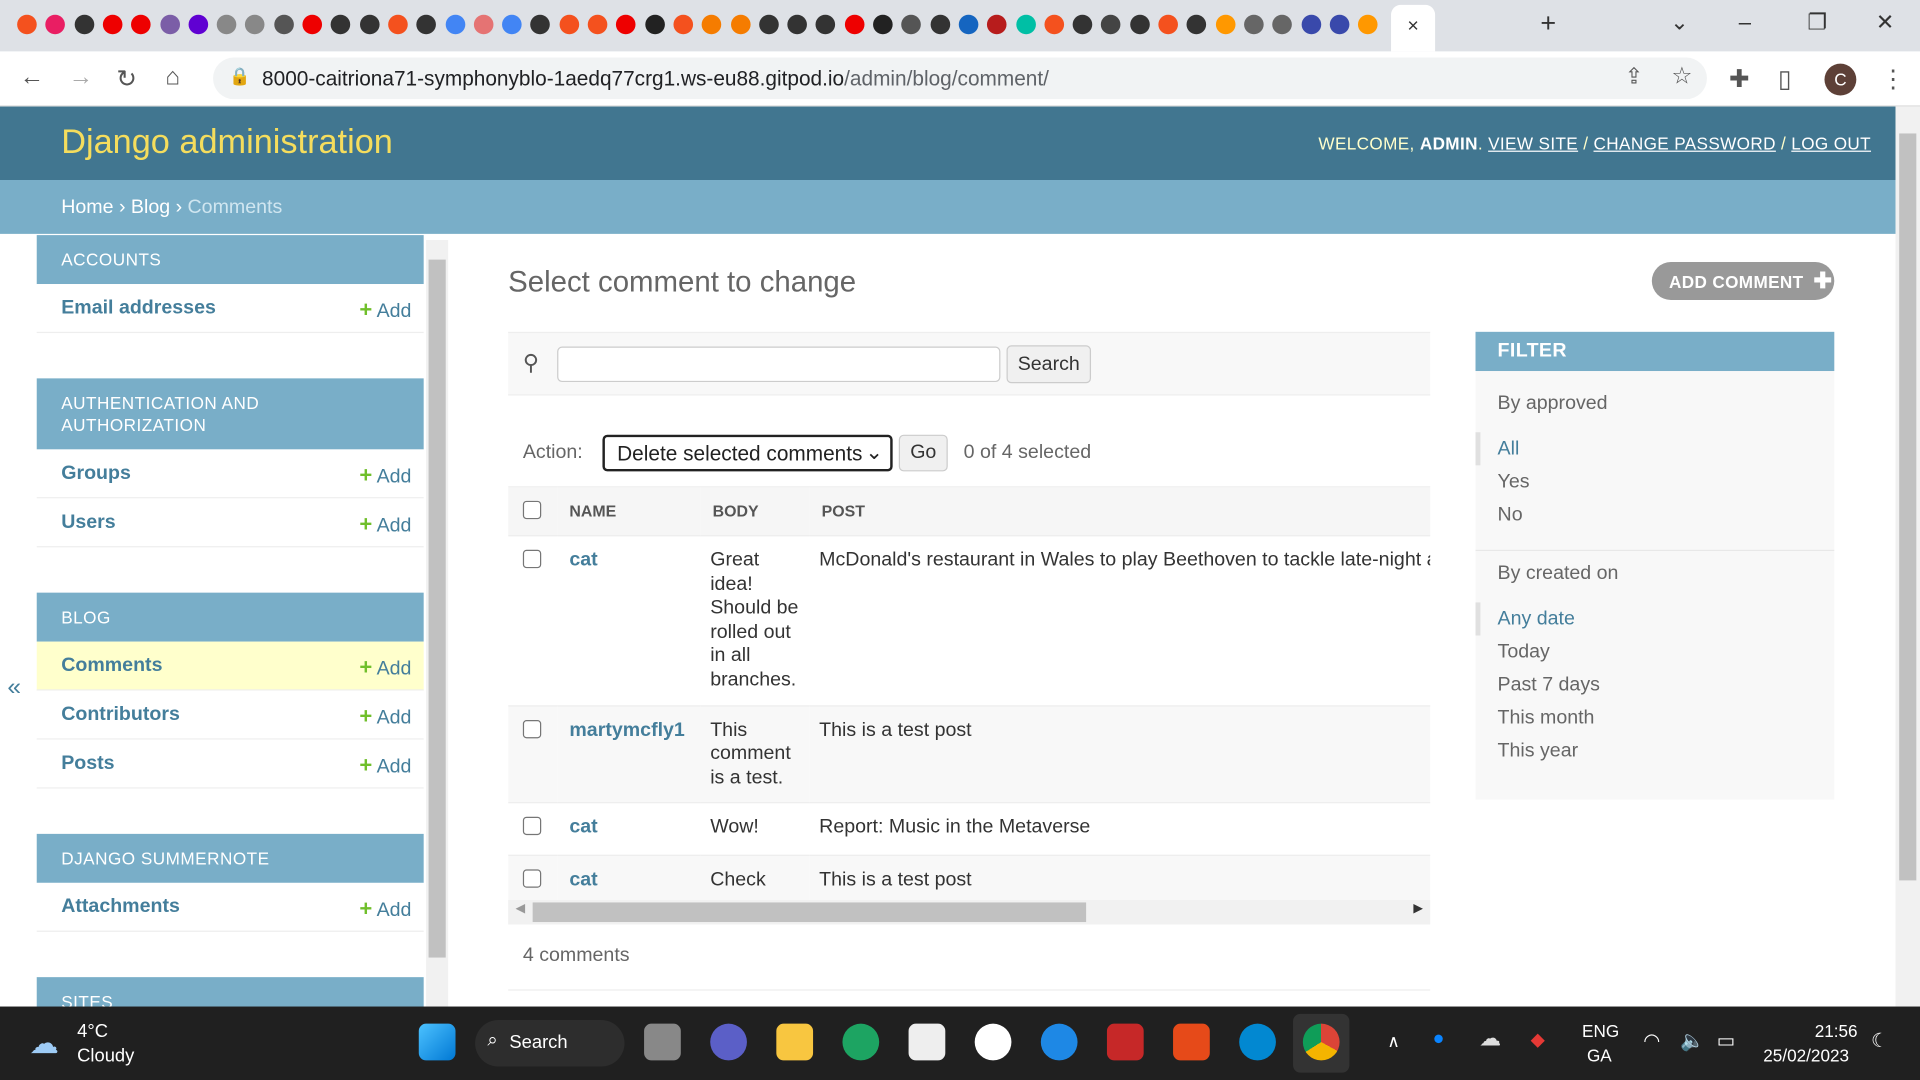 The height and width of the screenshot is (1080, 1920). What do you see at coordinates (230, 260) in the screenshot?
I see `section-accounts: ACCOUNTS` at bounding box center [230, 260].